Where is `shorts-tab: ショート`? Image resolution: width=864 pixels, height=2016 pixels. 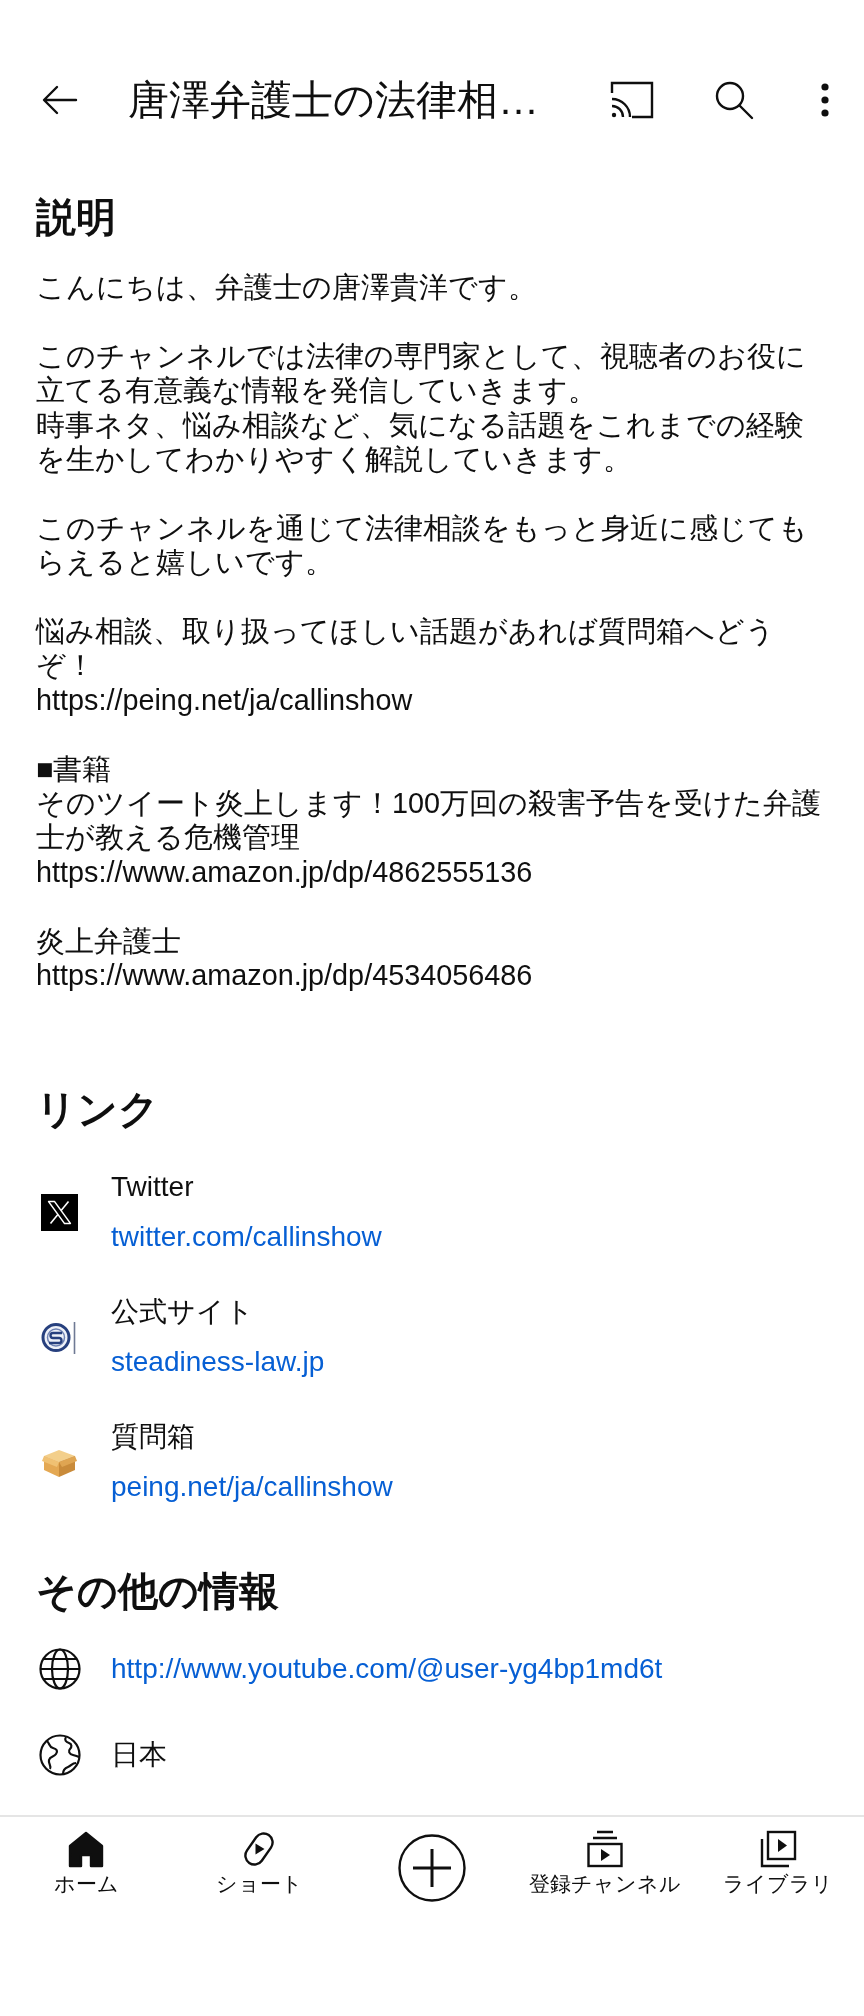
shorts-tab: ショート is located at coordinates (259, 1863).